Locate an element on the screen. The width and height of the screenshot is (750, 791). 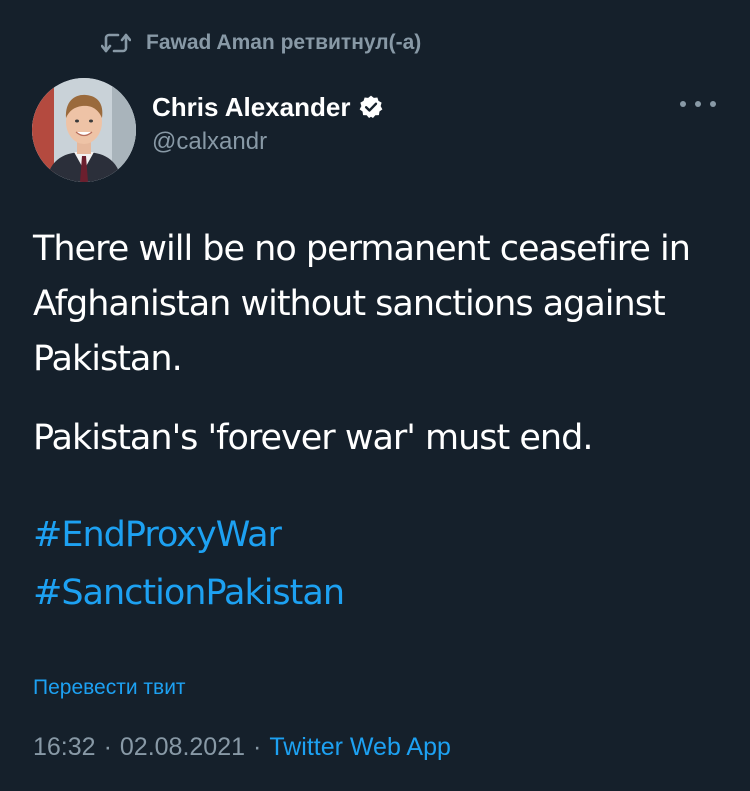
name-row: Chris Alexander is located at coordinates (268, 107).